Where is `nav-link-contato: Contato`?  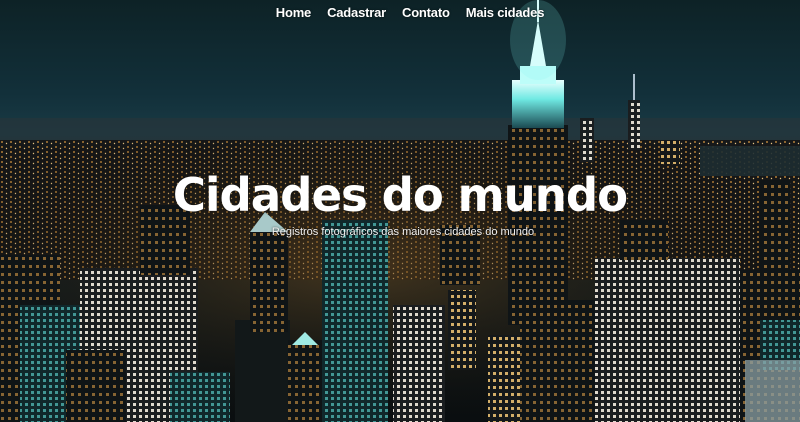 nav-link-contato: Contato is located at coordinates (426, 12).